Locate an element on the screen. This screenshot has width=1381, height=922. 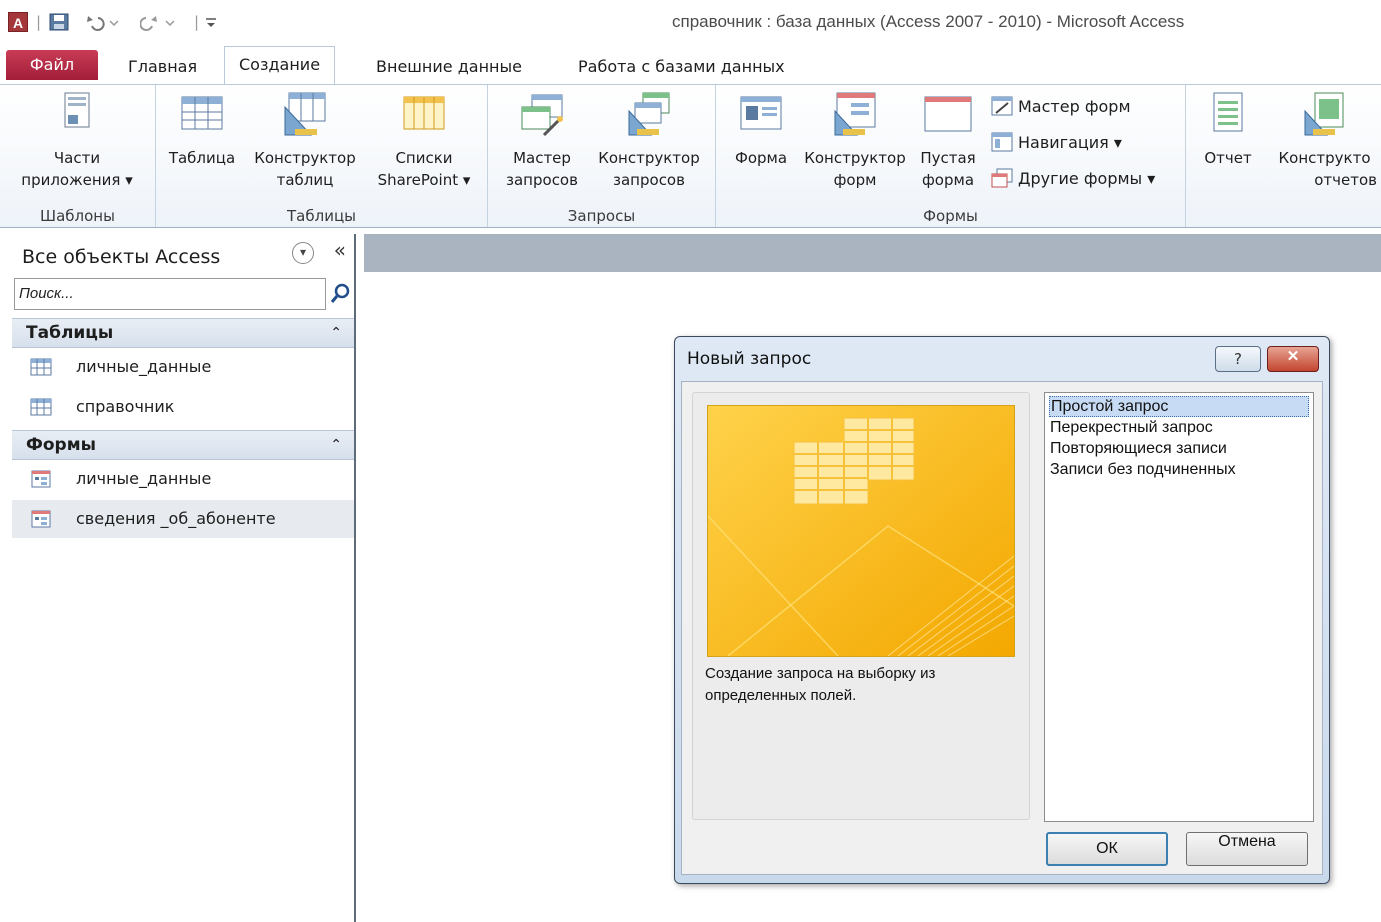
navigation-label: Навигация ▾ is located at coordinates (1070, 142).